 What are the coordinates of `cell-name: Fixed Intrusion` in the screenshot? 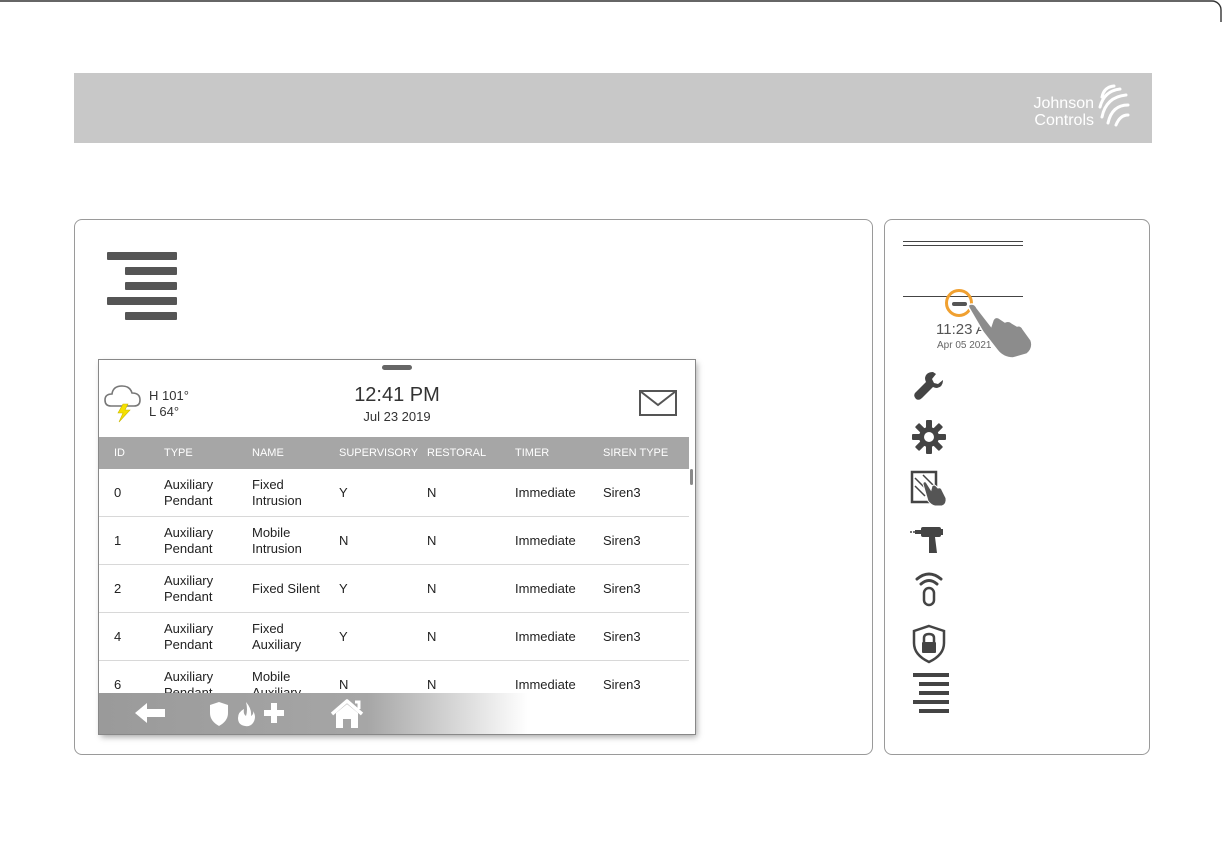 It's located at (295, 493).